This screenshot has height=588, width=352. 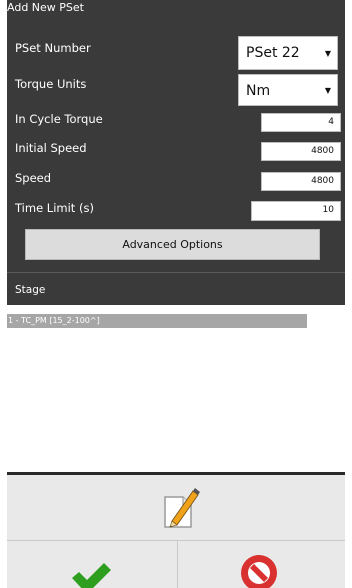 I want to click on edit-button, so click(x=176, y=508).